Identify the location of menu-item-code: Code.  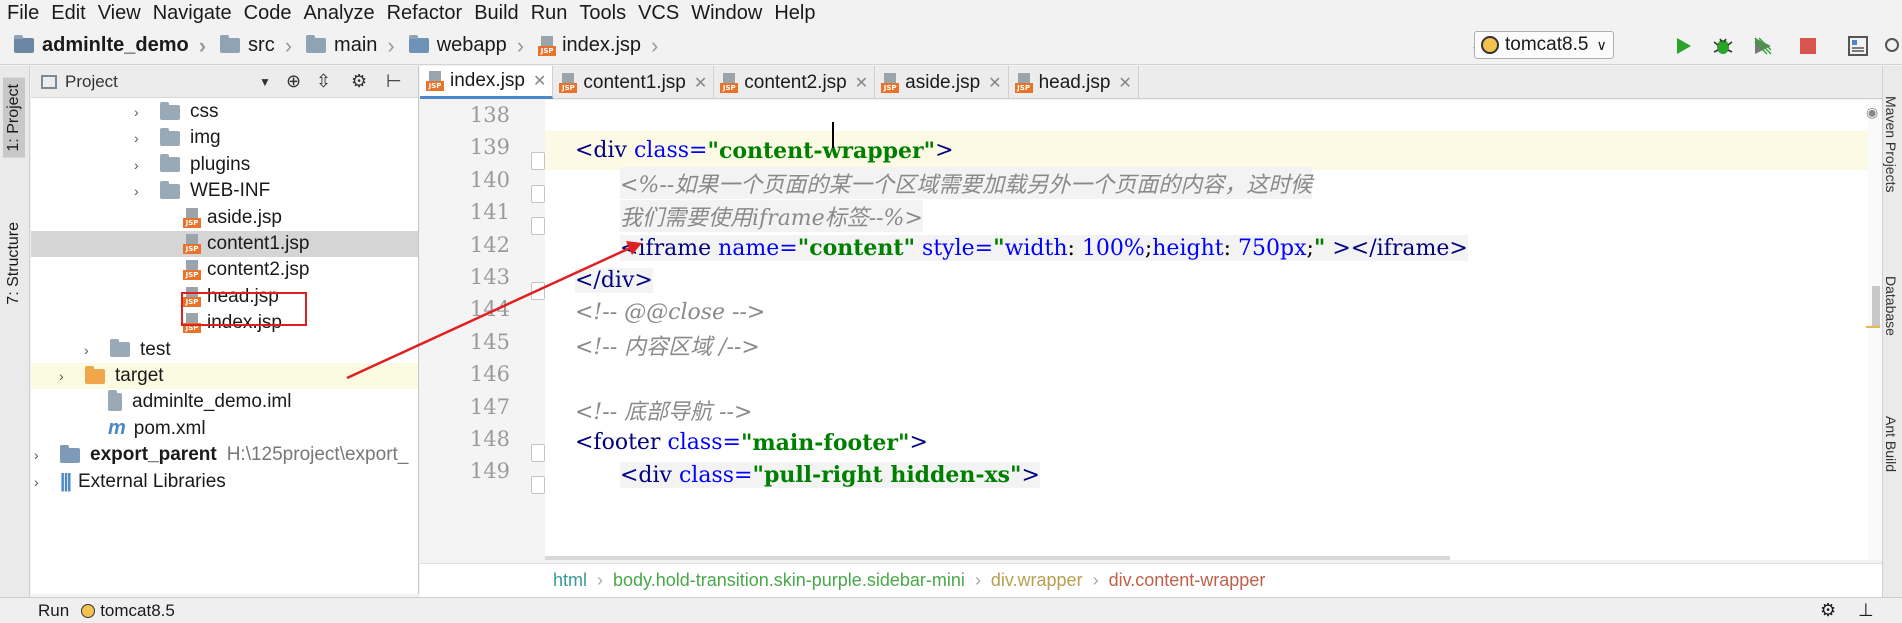
(271, 13).